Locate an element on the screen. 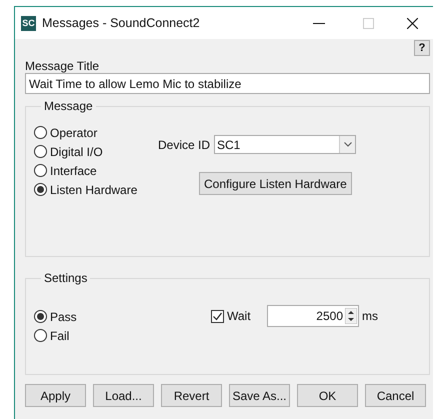 This screenshot has width=438, height=419. dialog-button: Apply is located at coordinates (55, 395).